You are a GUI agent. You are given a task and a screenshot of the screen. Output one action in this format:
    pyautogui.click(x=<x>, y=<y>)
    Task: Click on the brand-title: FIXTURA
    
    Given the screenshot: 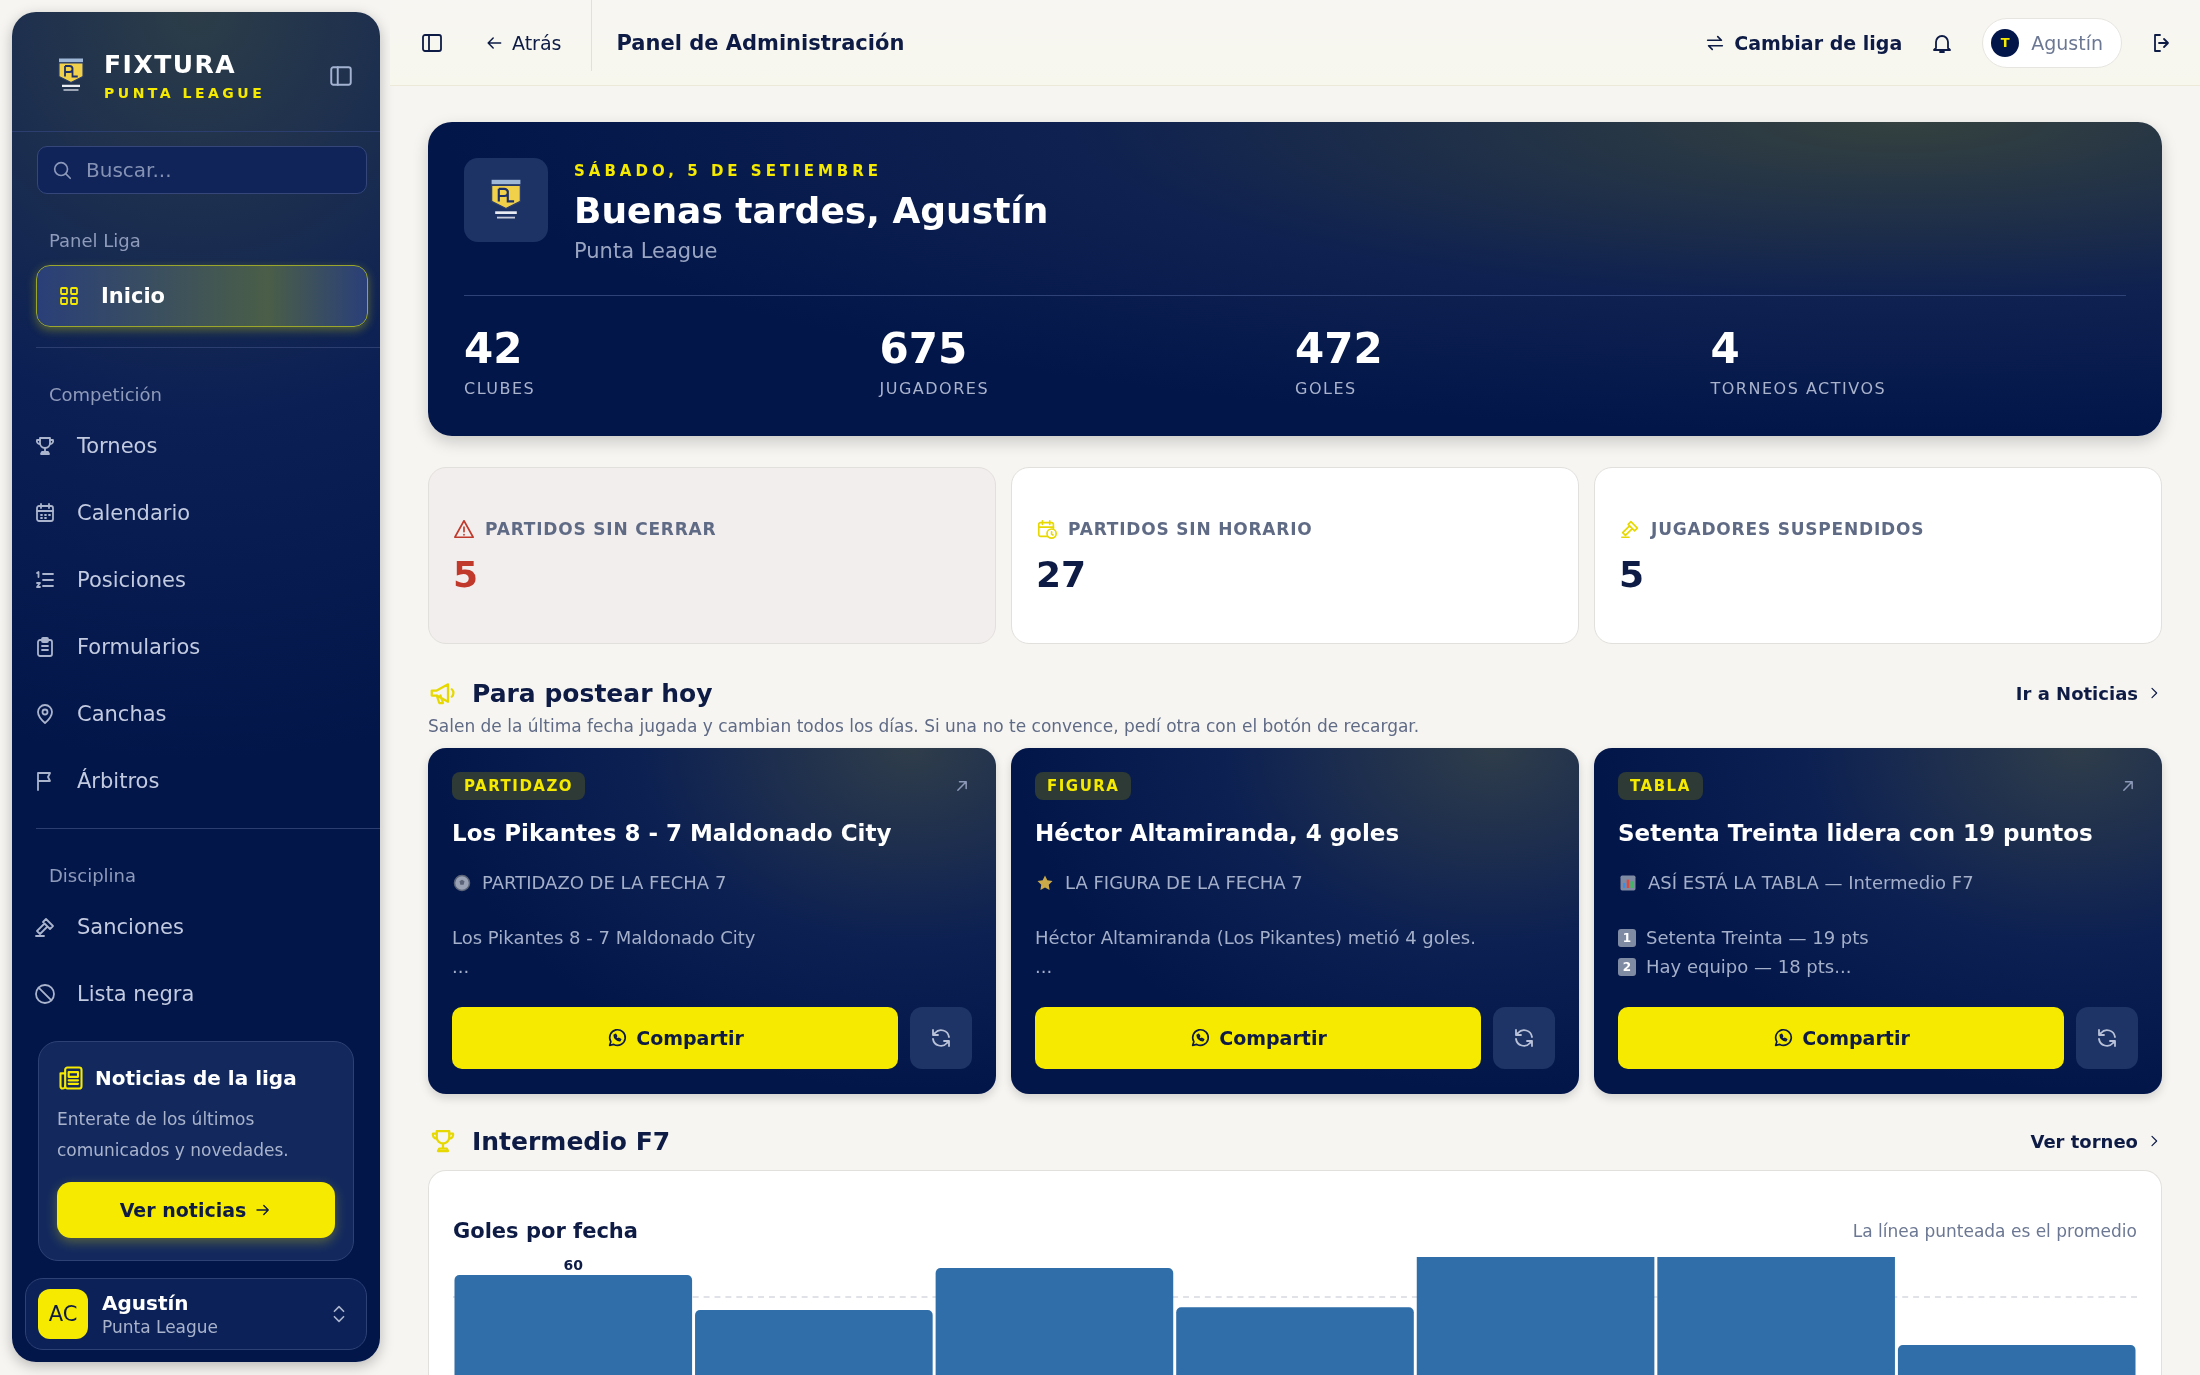 What is the action you would take?
    pyautogui.click(x=171, y=64)
    